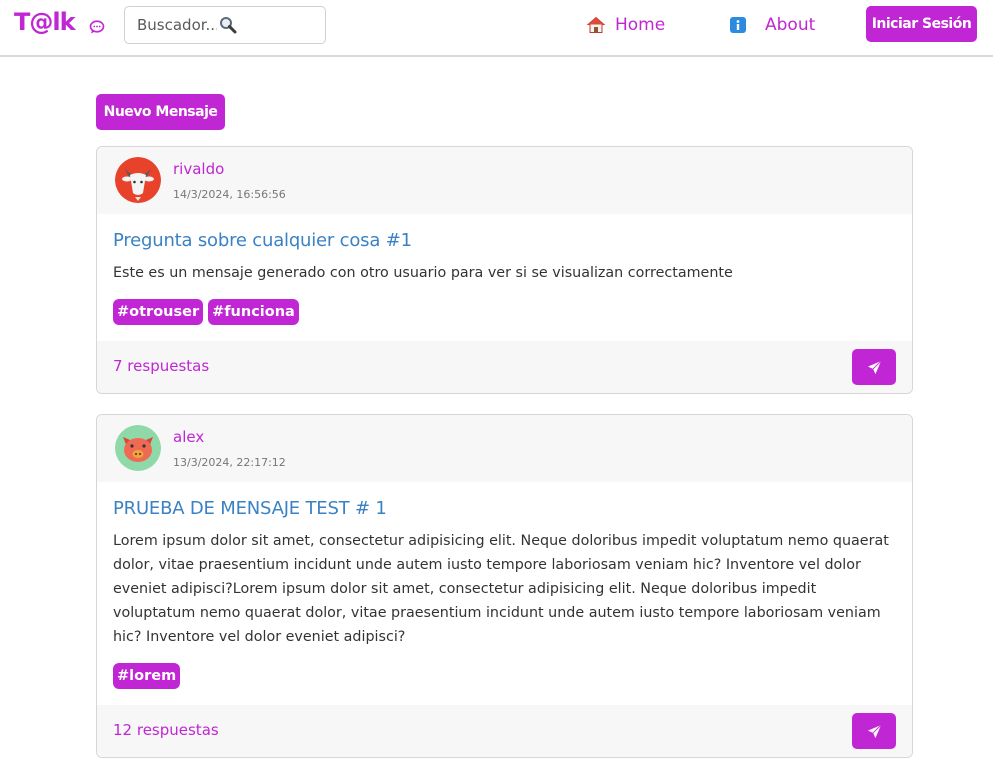 The width and height of the screenshot is (993, 776). Describe the element at coordinates (160, 112) in the screenshot. I see `new-message-button: Nuevo Mensaje` at that location.